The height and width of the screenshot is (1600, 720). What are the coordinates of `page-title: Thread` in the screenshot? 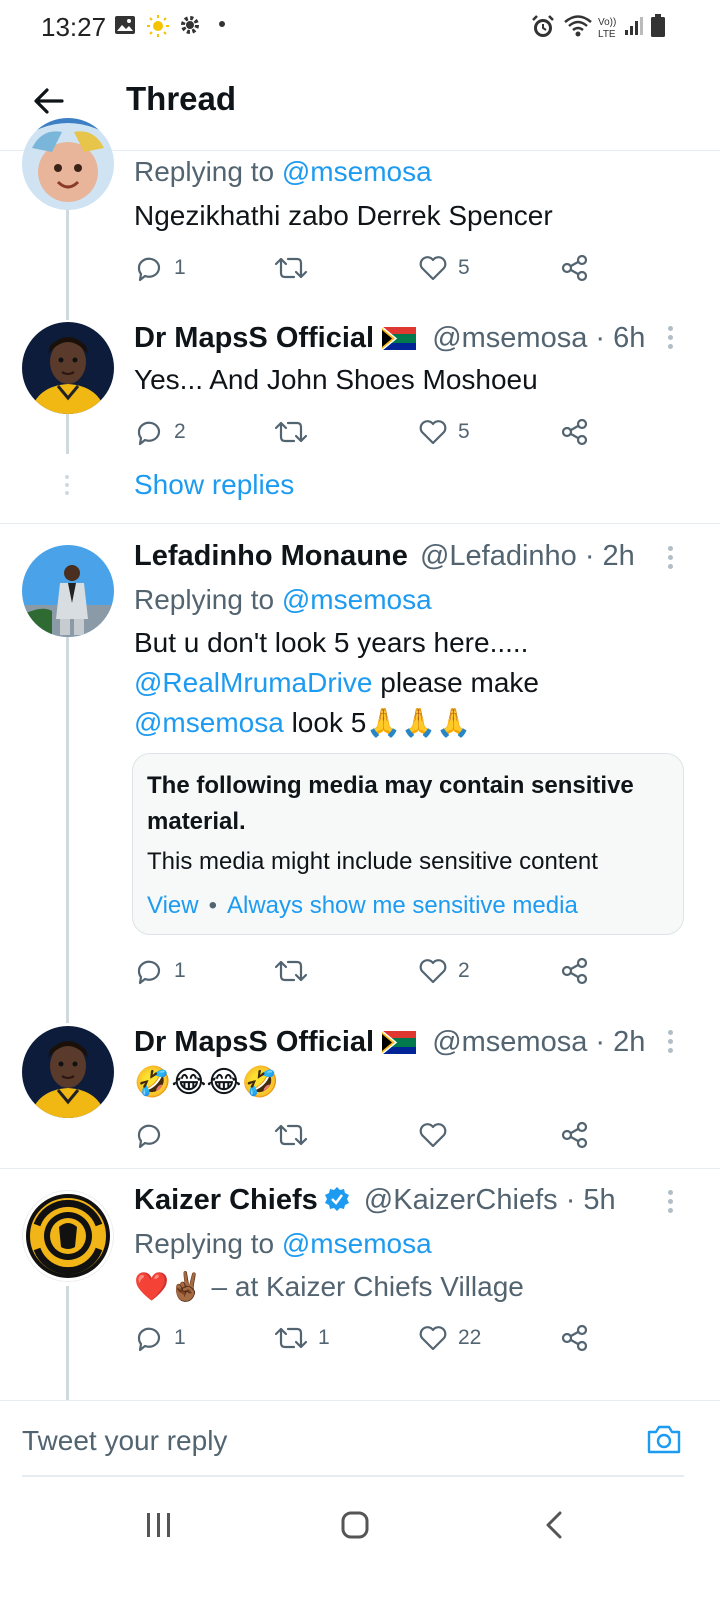 It's located at (181, 98).